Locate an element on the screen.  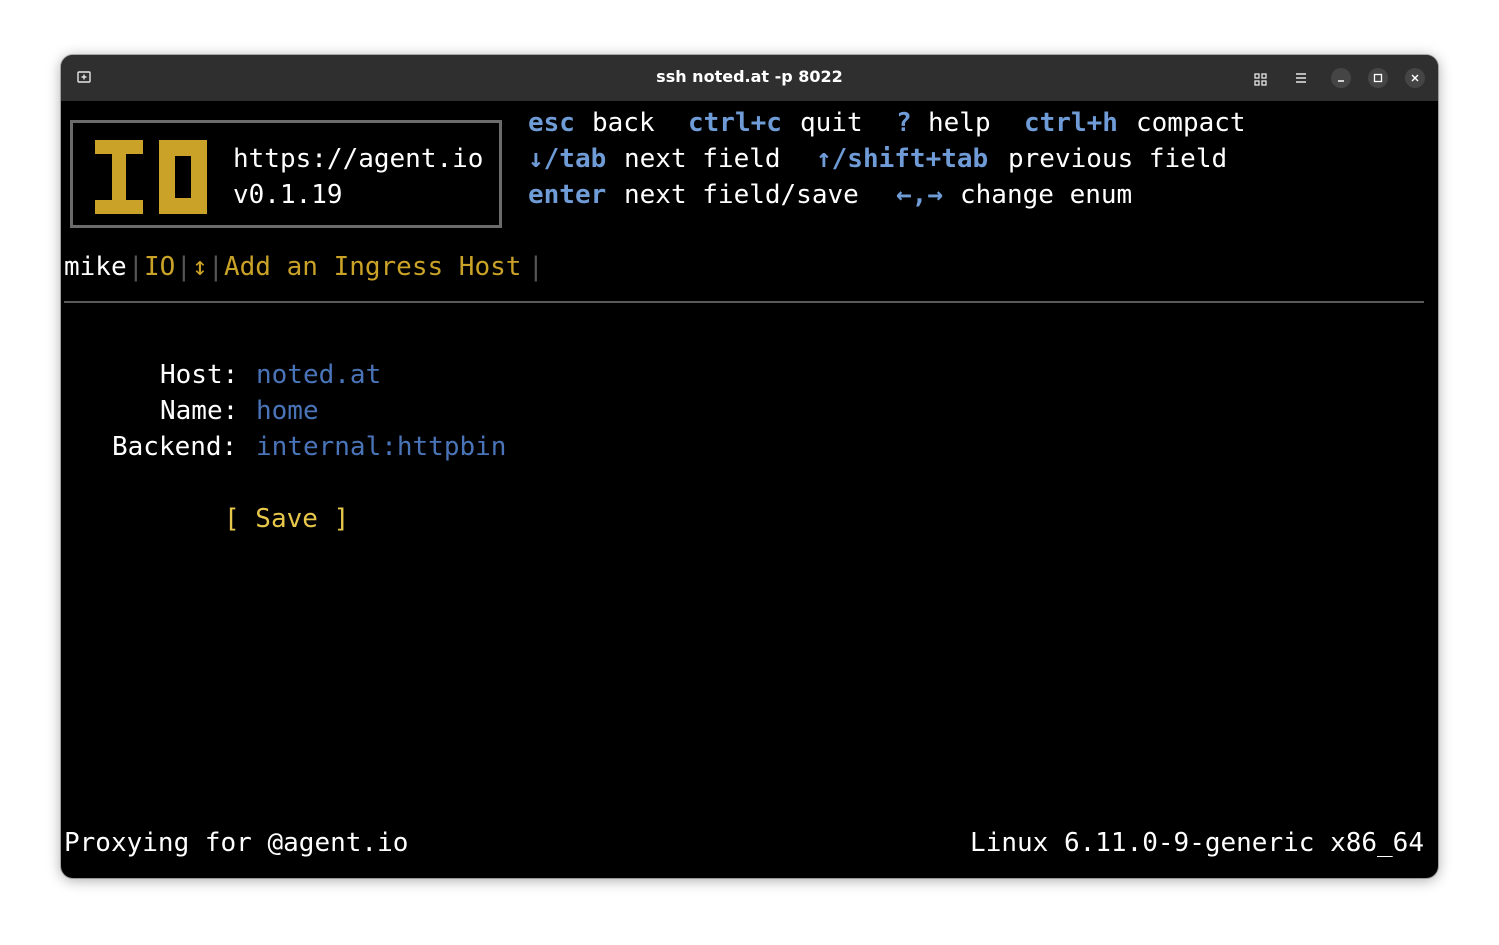
help-key-up-shift-tab: ↑/shift+tab is located at coordinates (902, 159).